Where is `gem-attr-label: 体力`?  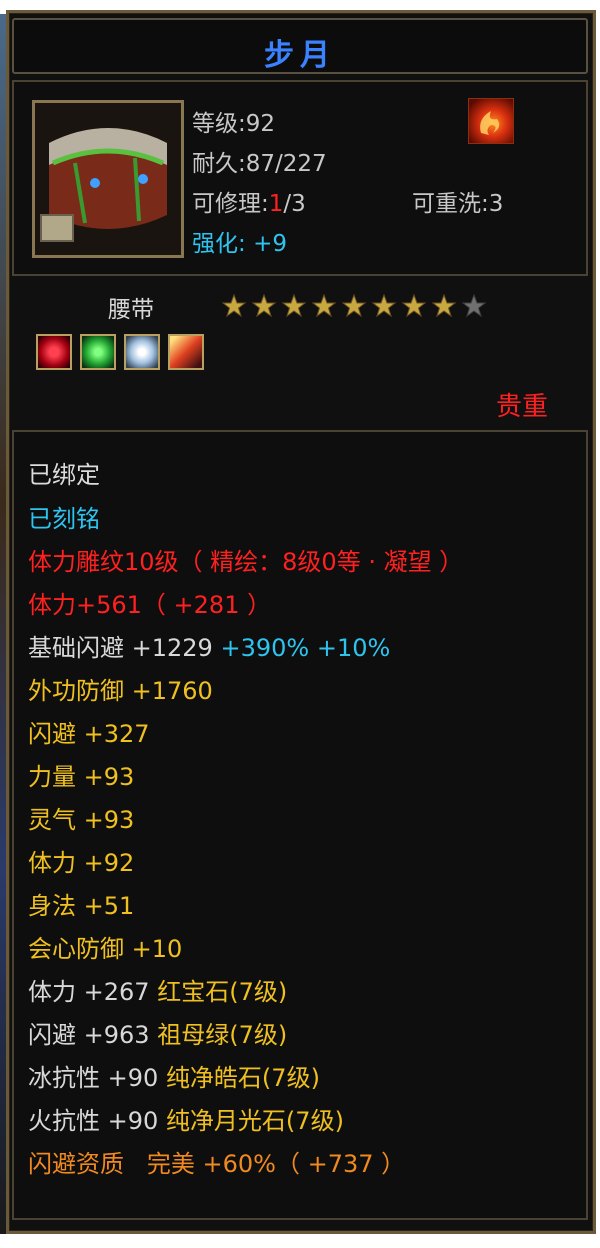 gem-attr-label: 体力 is located at coordinates (52, 992).